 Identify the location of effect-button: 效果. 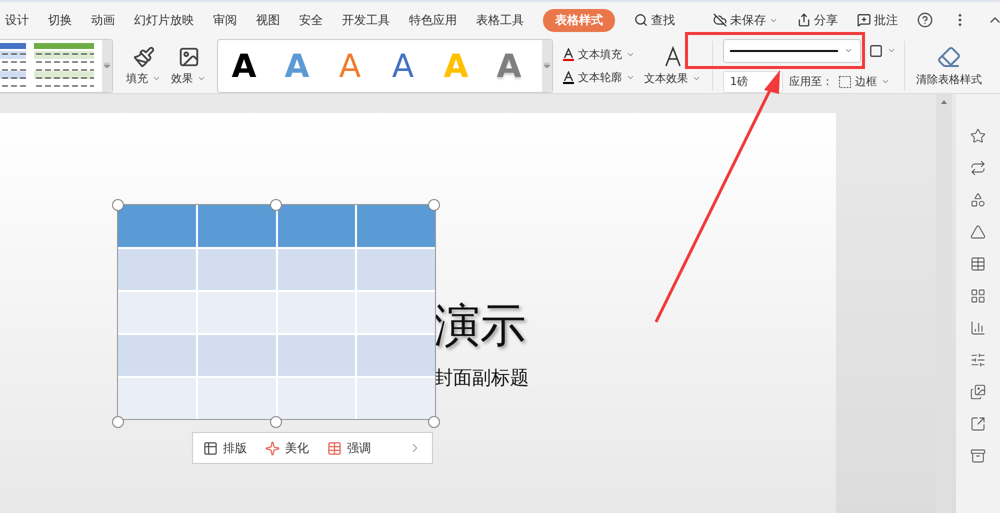
(188, 66).